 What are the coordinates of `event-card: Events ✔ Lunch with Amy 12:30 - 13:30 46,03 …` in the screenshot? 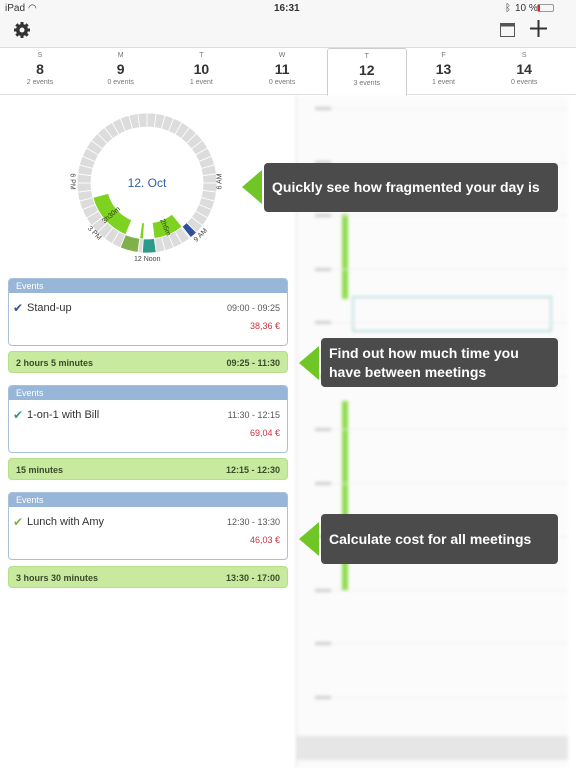 It's located at (148, 526).